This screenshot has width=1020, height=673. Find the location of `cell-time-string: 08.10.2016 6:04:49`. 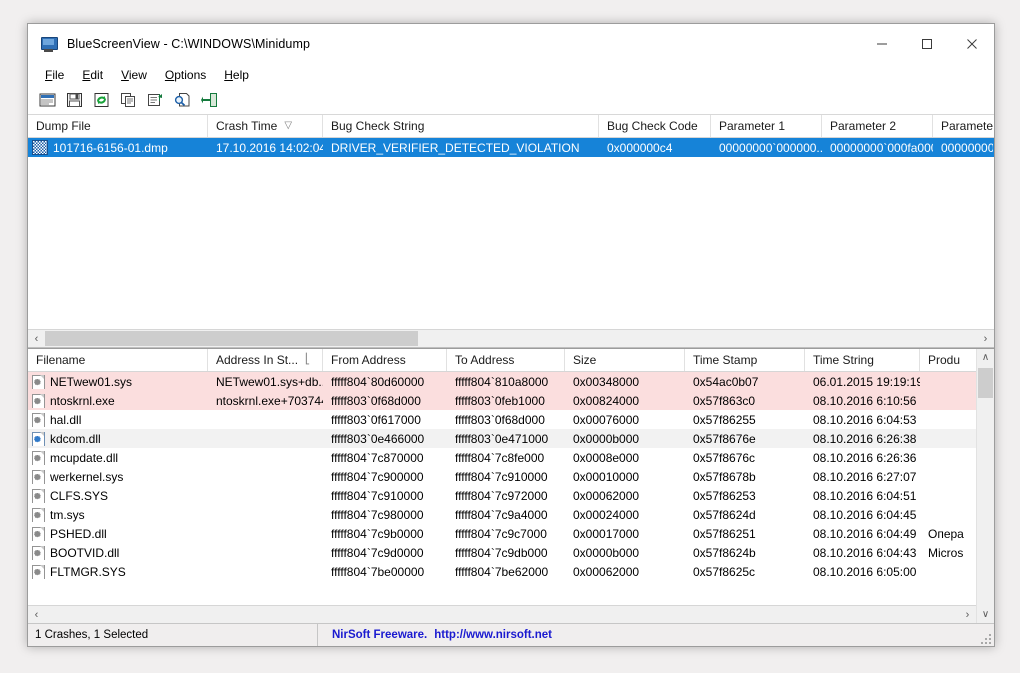

cell-time-string: 08.10.2016 6:04:49 is located at coordinates (865, 533).